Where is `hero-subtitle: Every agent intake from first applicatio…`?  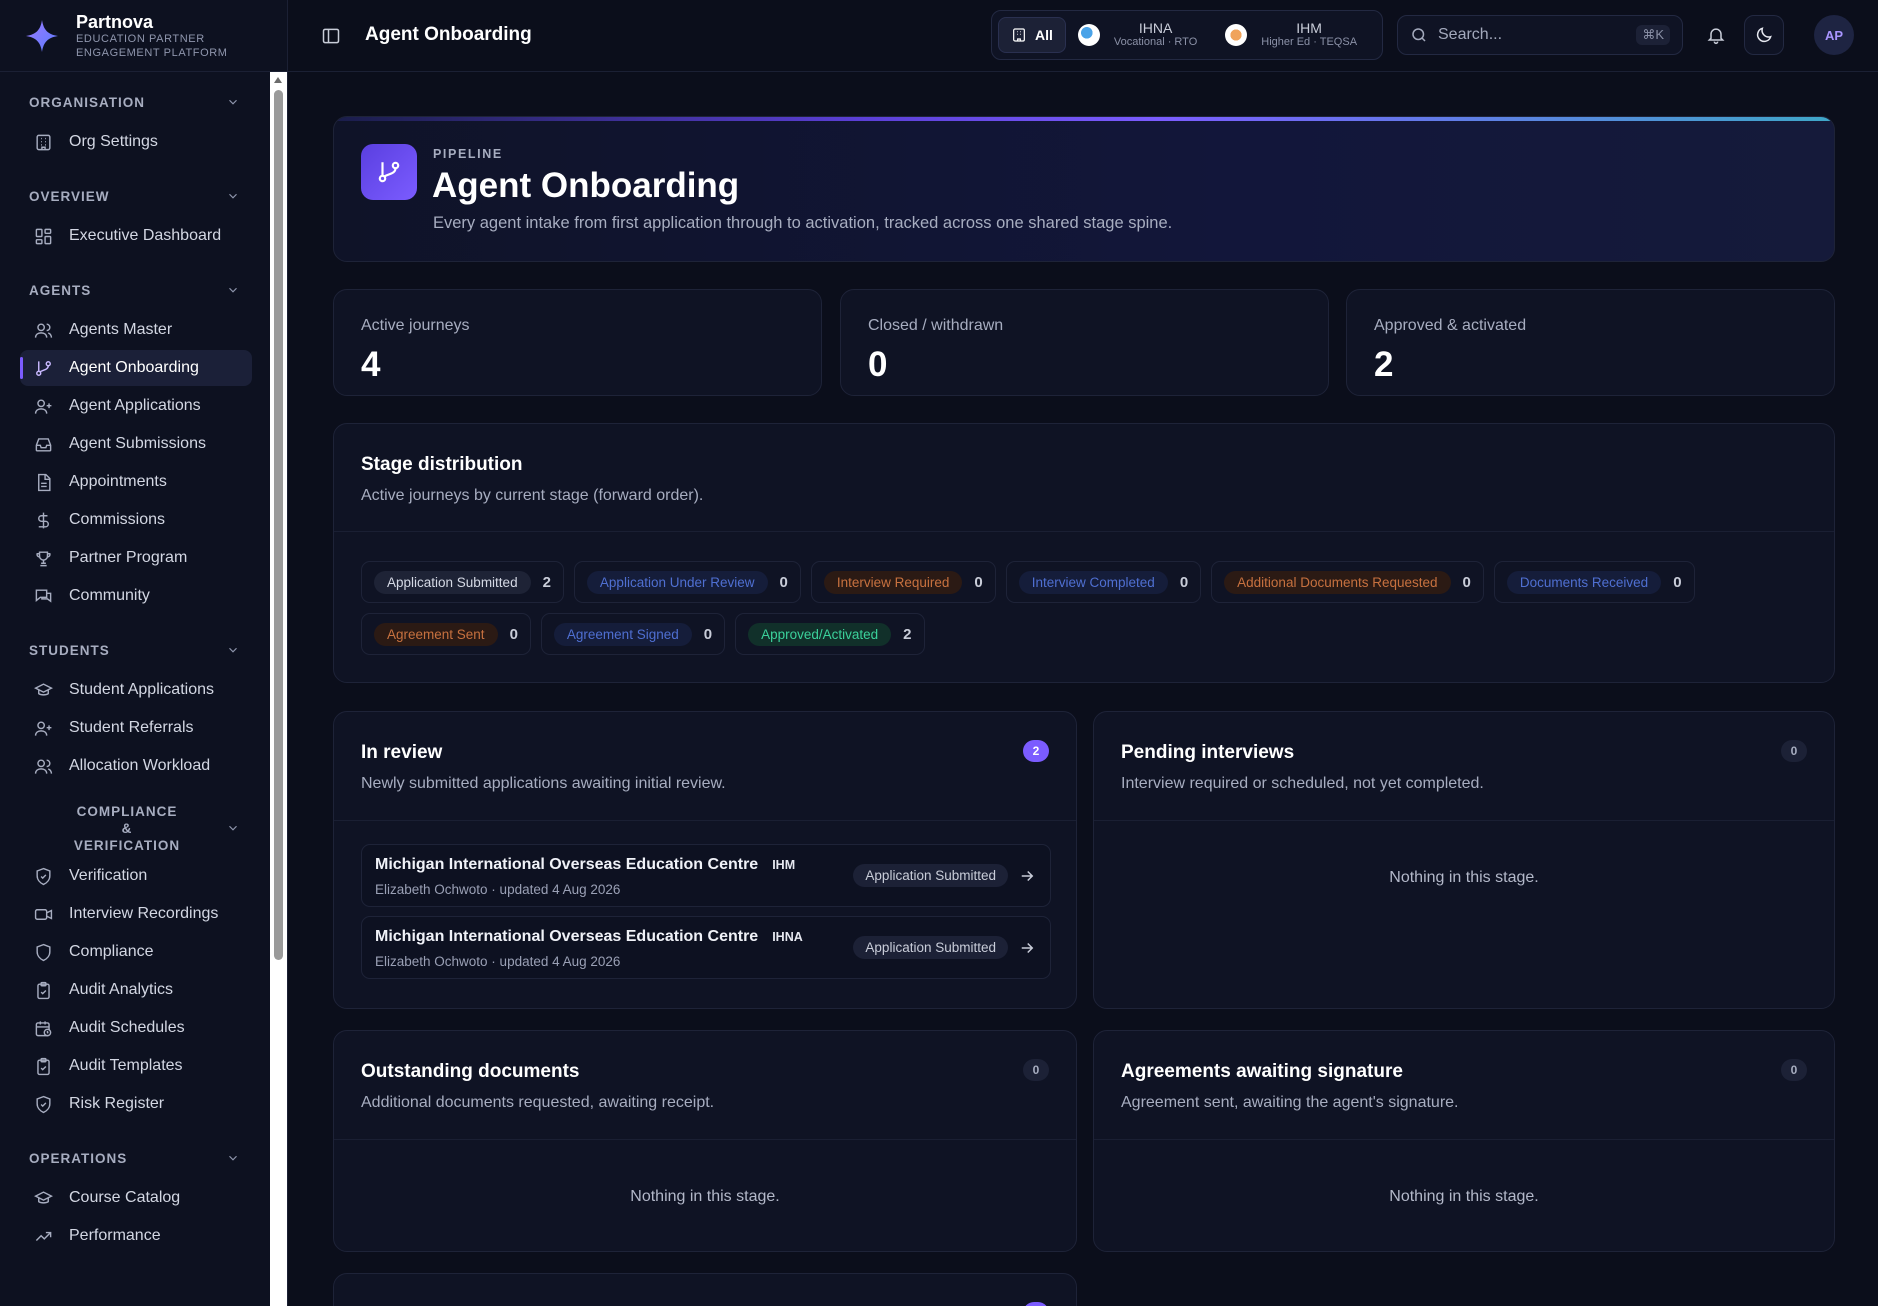
hero-subtitle: Every agent intake from first applicatio… is located at coordinates (803, 223).